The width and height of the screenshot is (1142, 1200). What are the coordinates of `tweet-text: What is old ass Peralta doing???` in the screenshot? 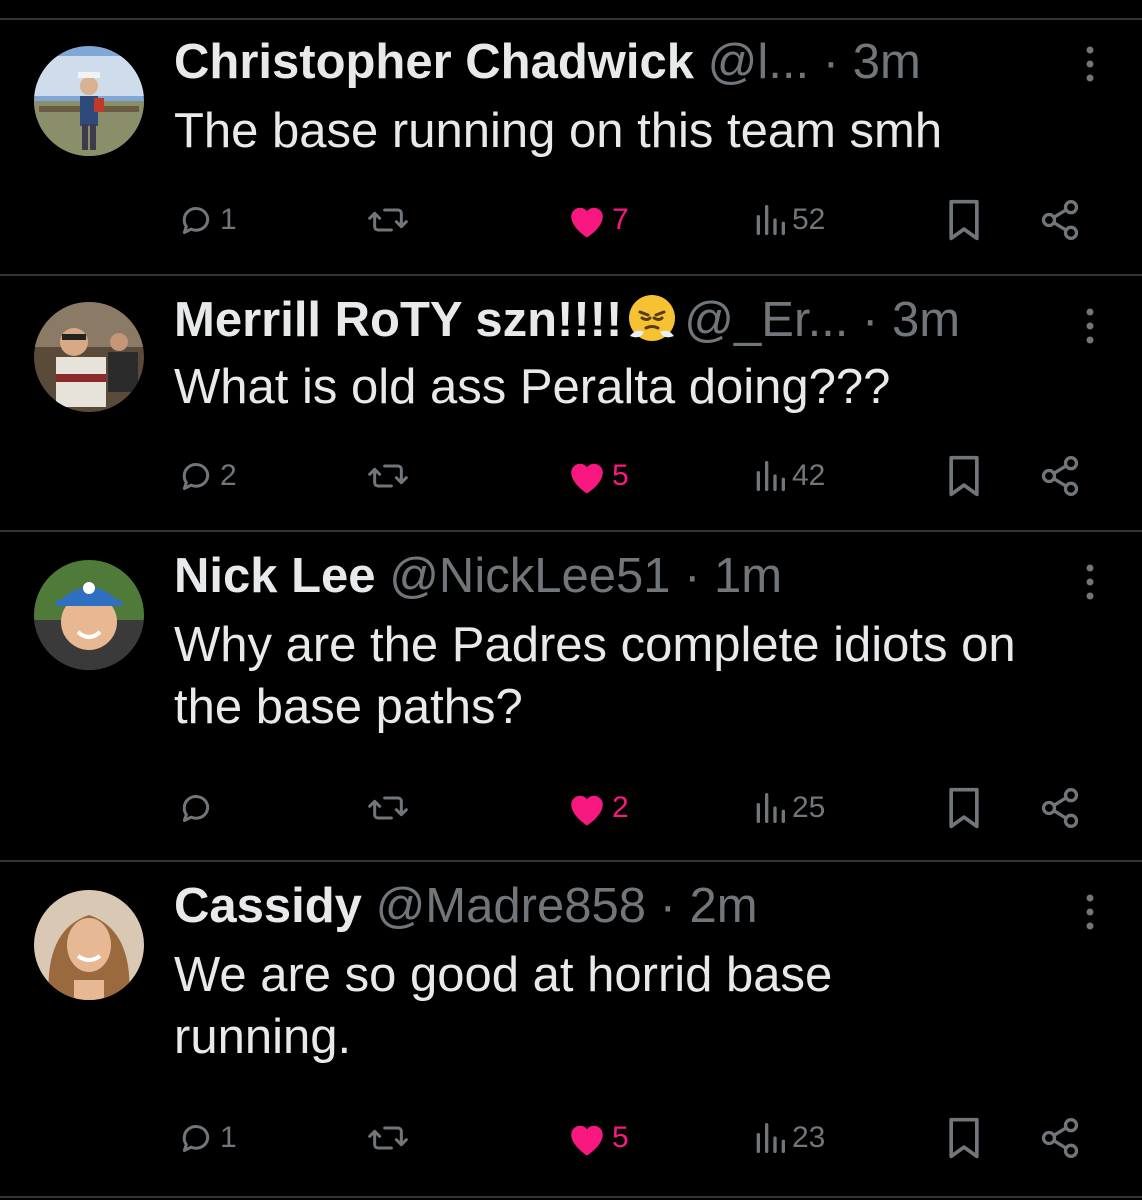 It's located at (532, 387).